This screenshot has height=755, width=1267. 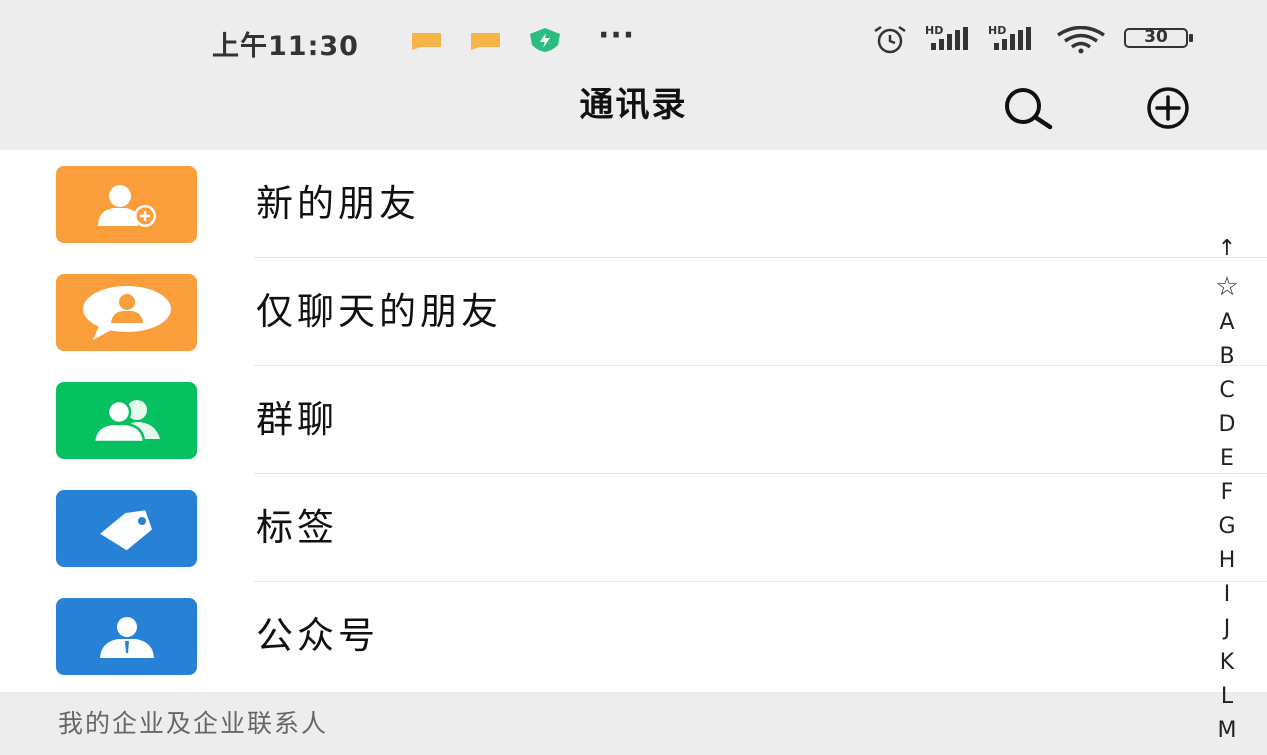 I want to click on nav-bar: 通讯录, so click(x=633, y=115).